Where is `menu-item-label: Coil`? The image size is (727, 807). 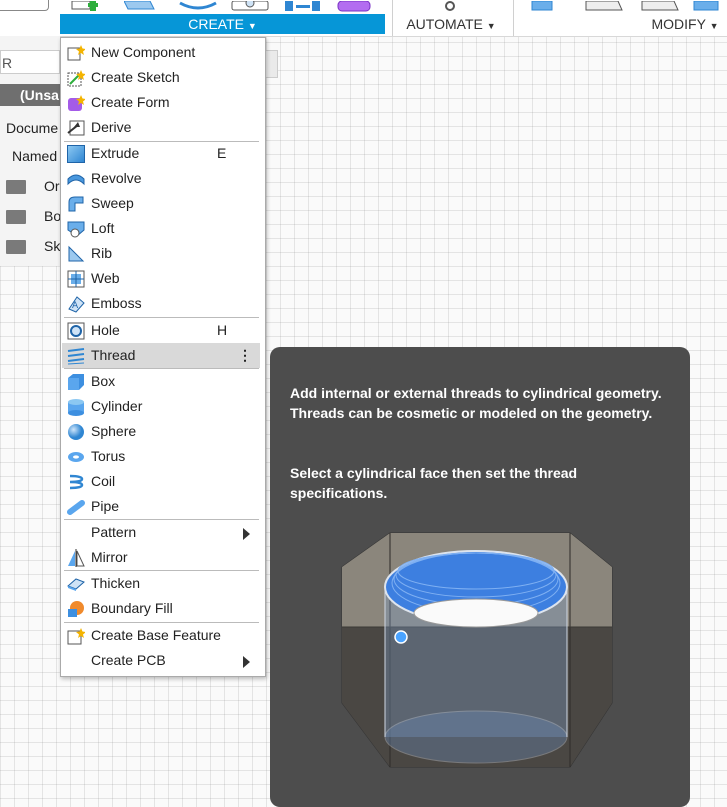 menu-item-label: Coil is located at coordinates (103, 481).